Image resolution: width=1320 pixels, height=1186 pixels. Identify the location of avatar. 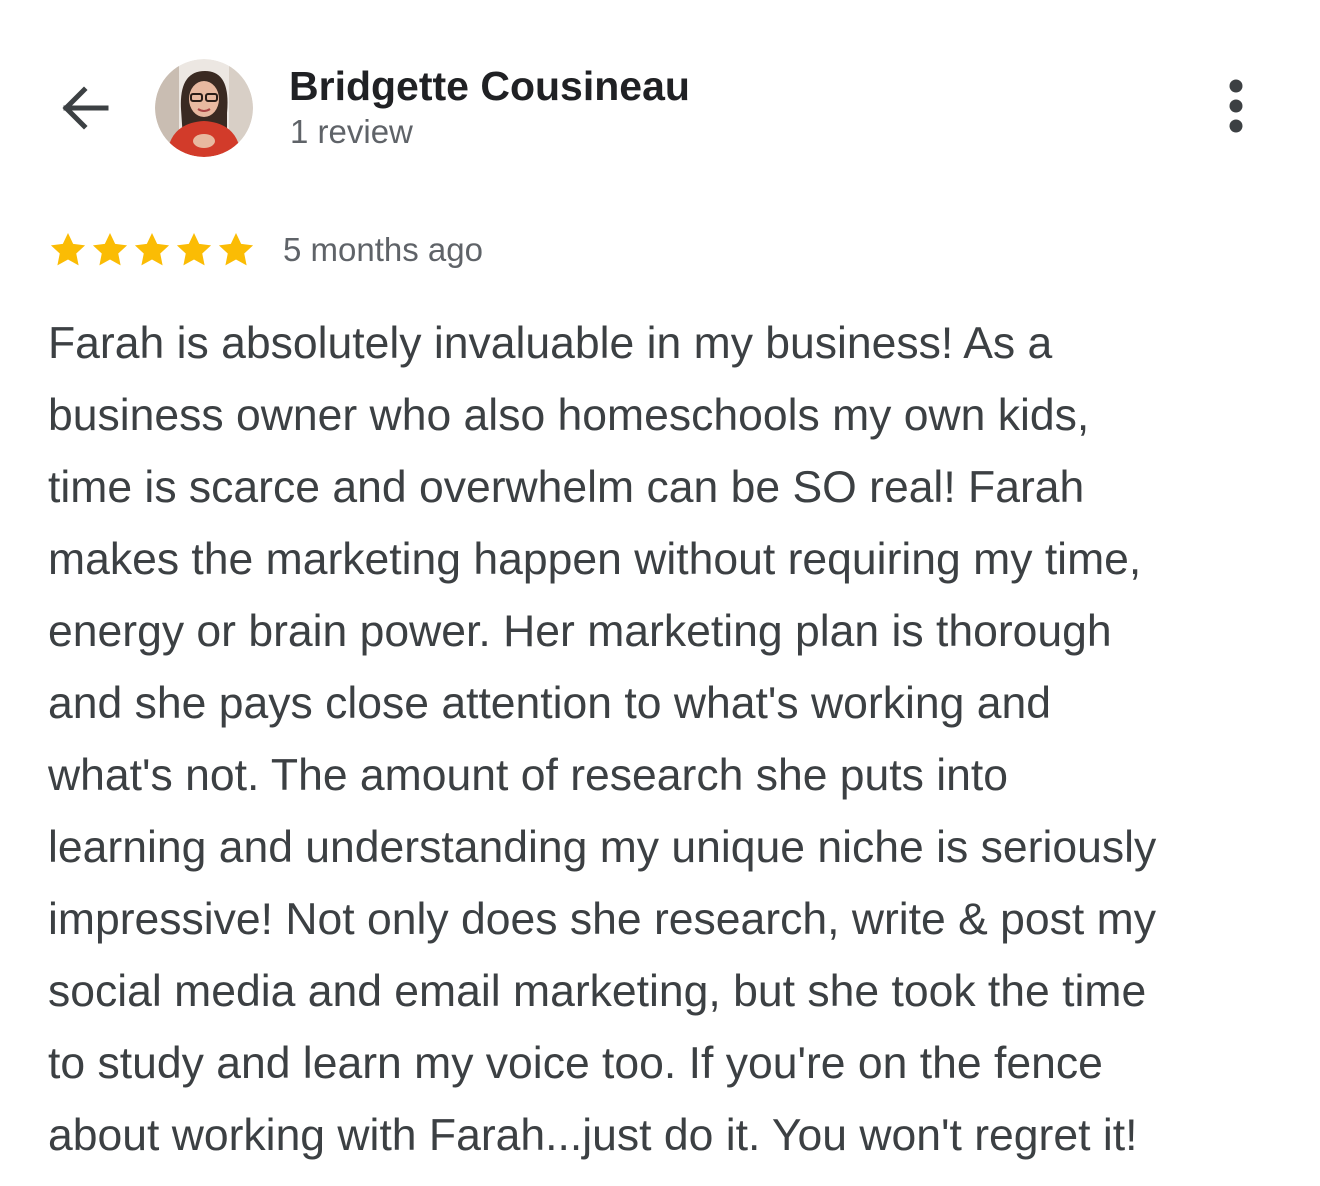
(204, 108).